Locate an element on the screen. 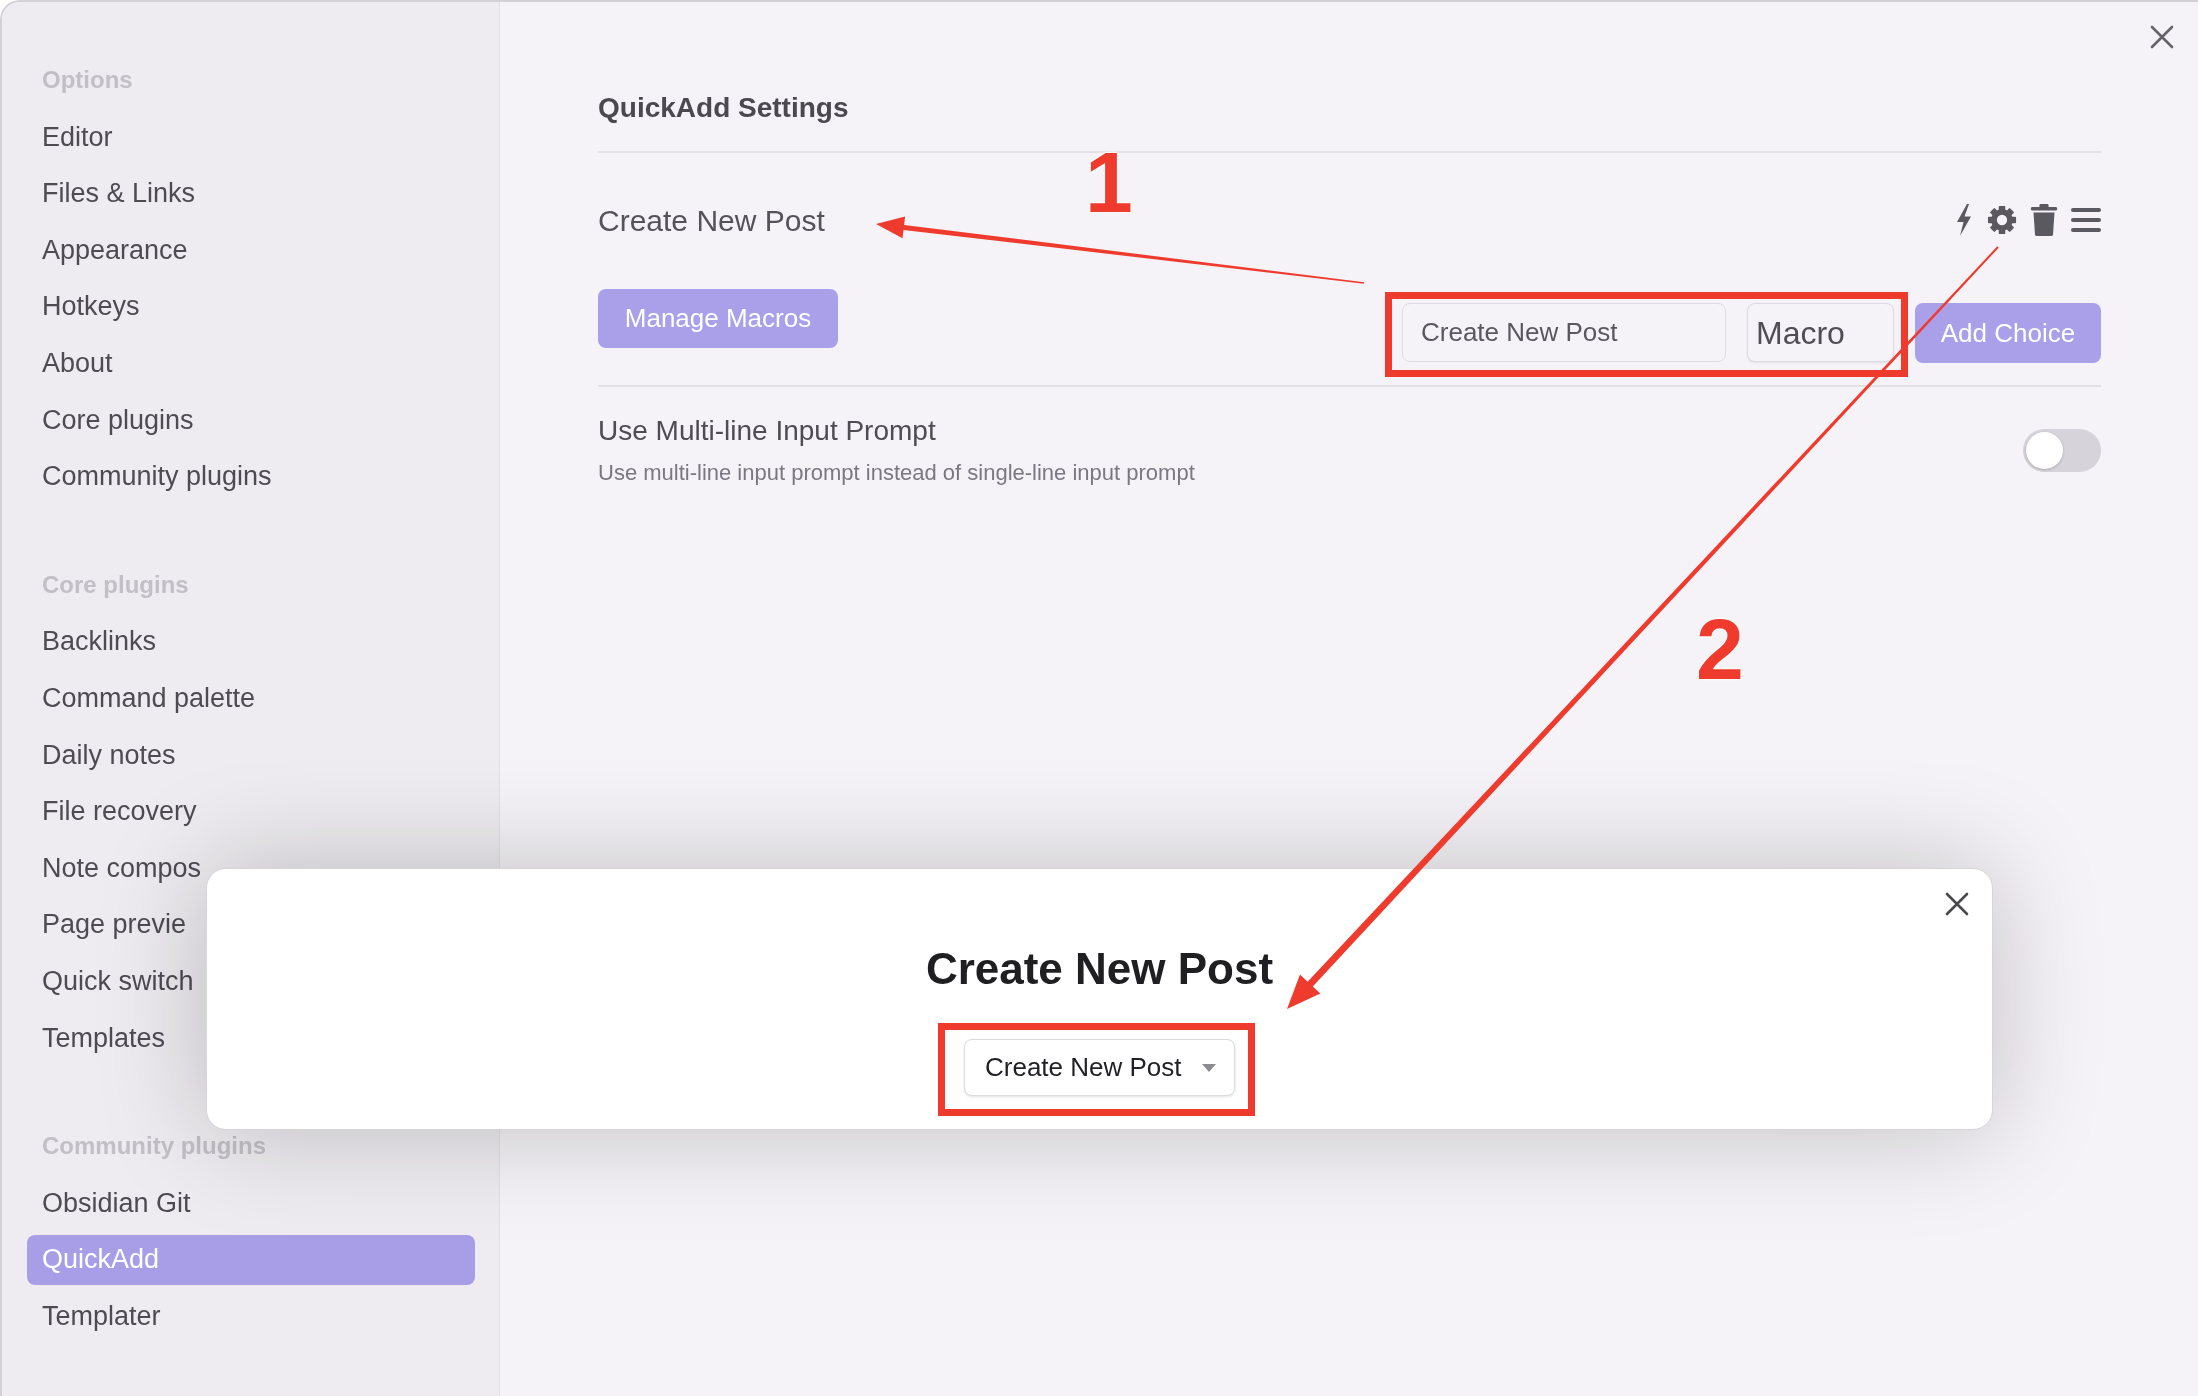 The height and width of the screenshot is (1396, 2198). choice-name: Create New Post is located at coordinates (711, 220).